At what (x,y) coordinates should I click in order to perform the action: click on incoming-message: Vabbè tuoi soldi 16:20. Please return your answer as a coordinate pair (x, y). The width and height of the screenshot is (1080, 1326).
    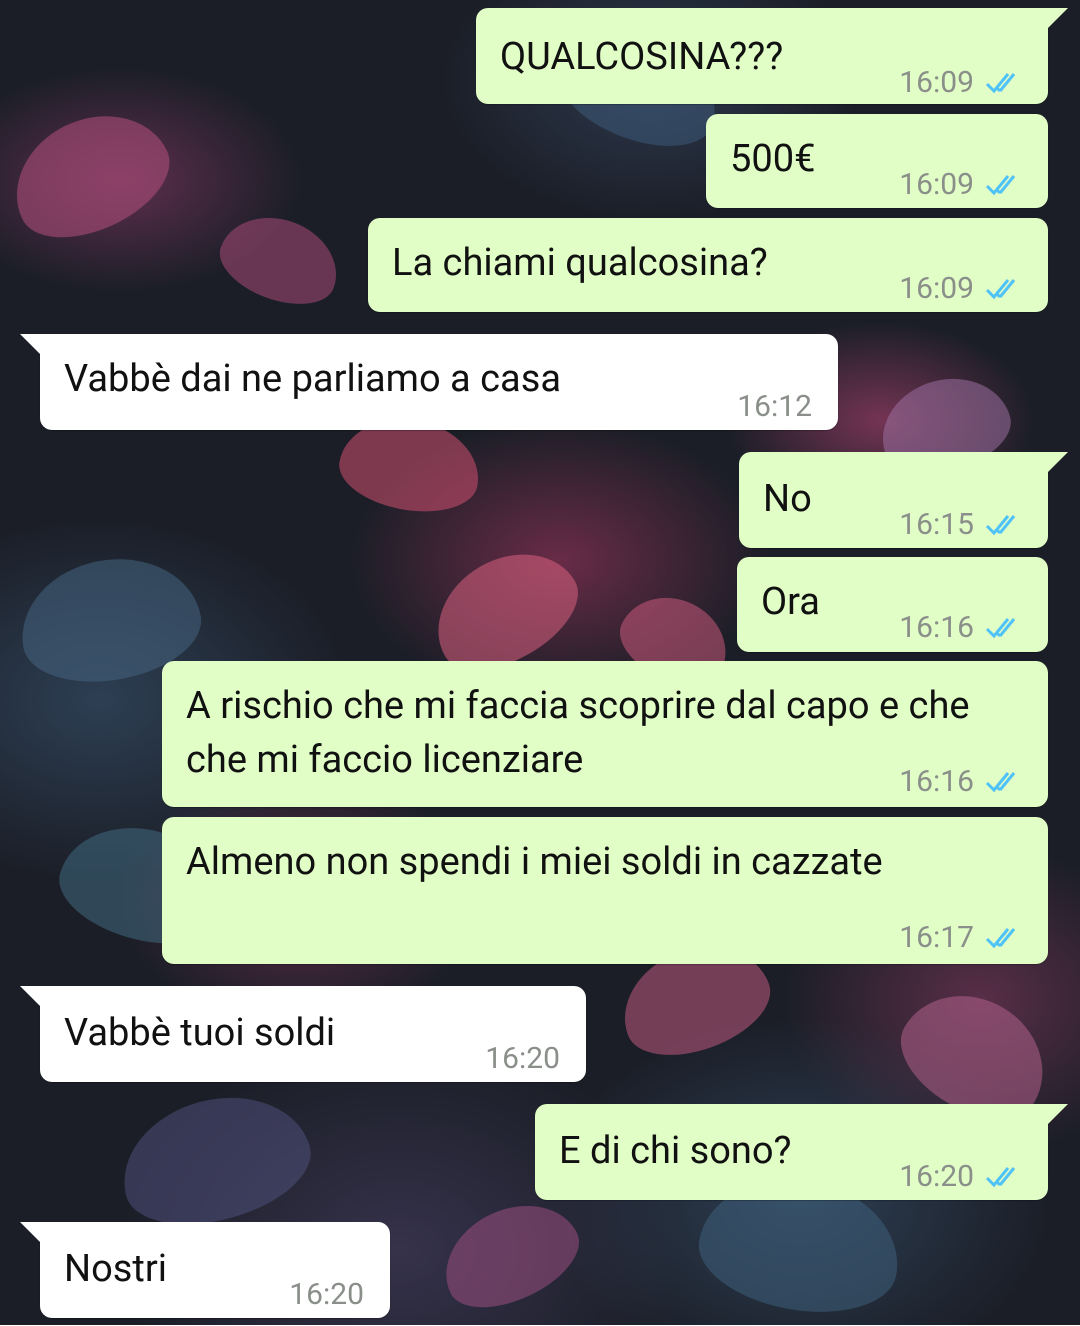
    Looking at the image, I should click on (303, 1034).